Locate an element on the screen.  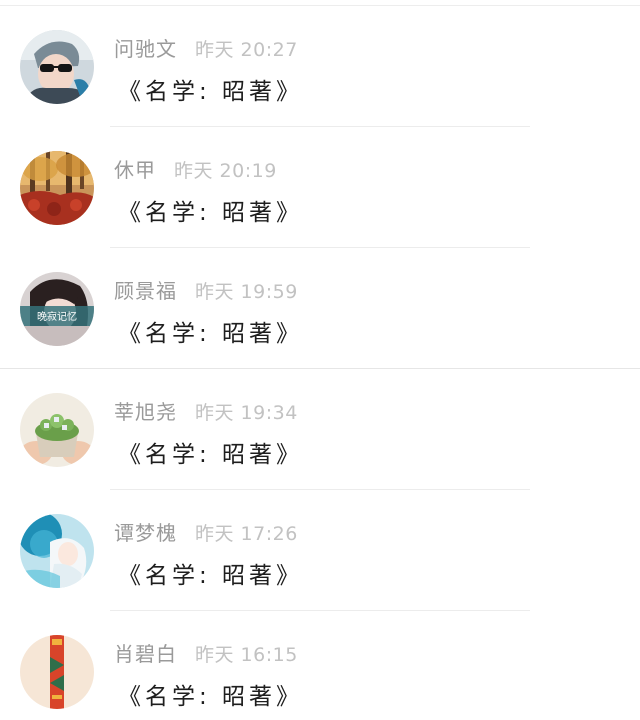
avatar-sunglasses-portrait-icon is located at coordinates (57, 67).